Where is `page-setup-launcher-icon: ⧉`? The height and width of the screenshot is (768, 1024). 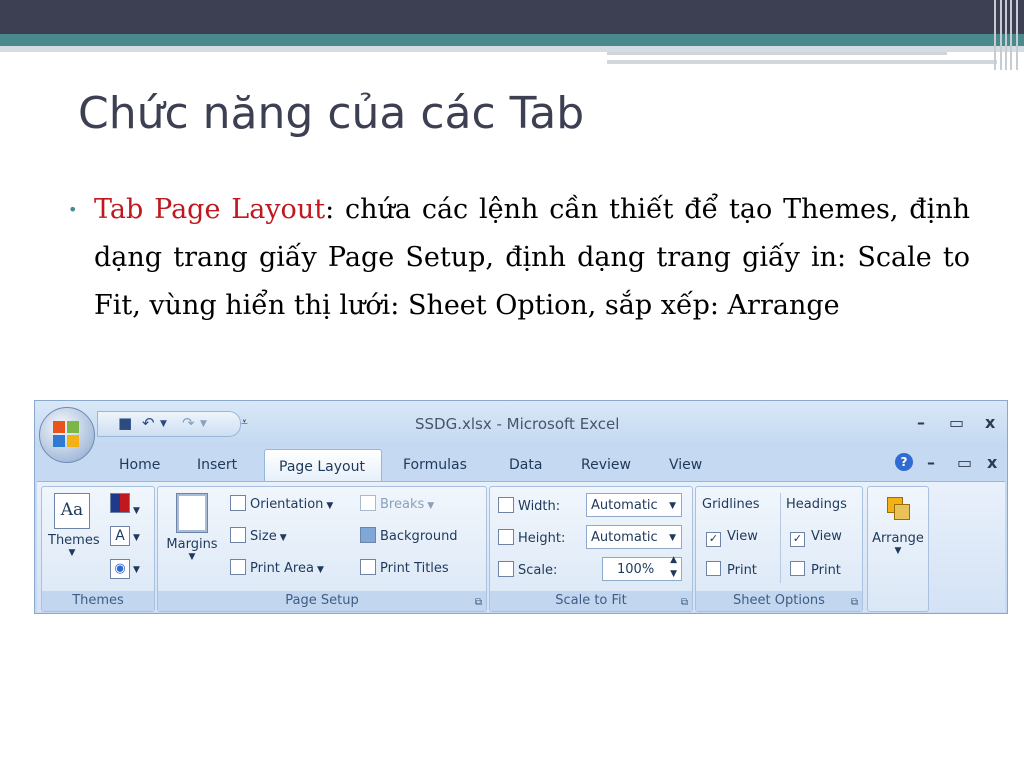 page-setup-launcher-icon: ⧉ is located at coordinates (478, 602).